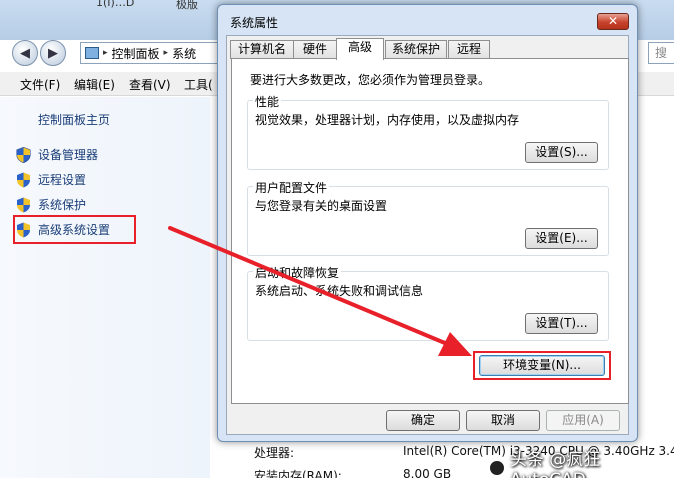 Image resolution: width=674 pixels, height=478 pixels. I want to click on menu-tools: 工具(, so click(198, 84).